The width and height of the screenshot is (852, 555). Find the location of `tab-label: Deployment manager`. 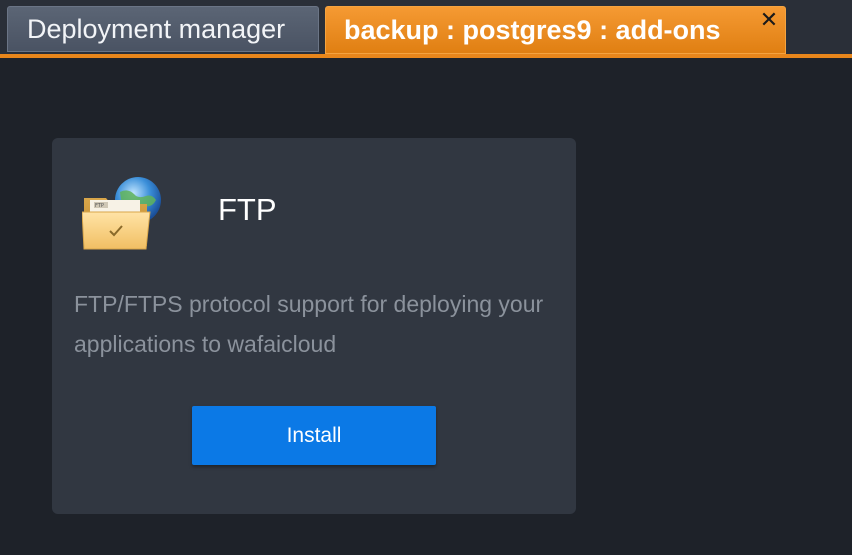

tab-label: Deployment manager is located at coordinates (156, 28).